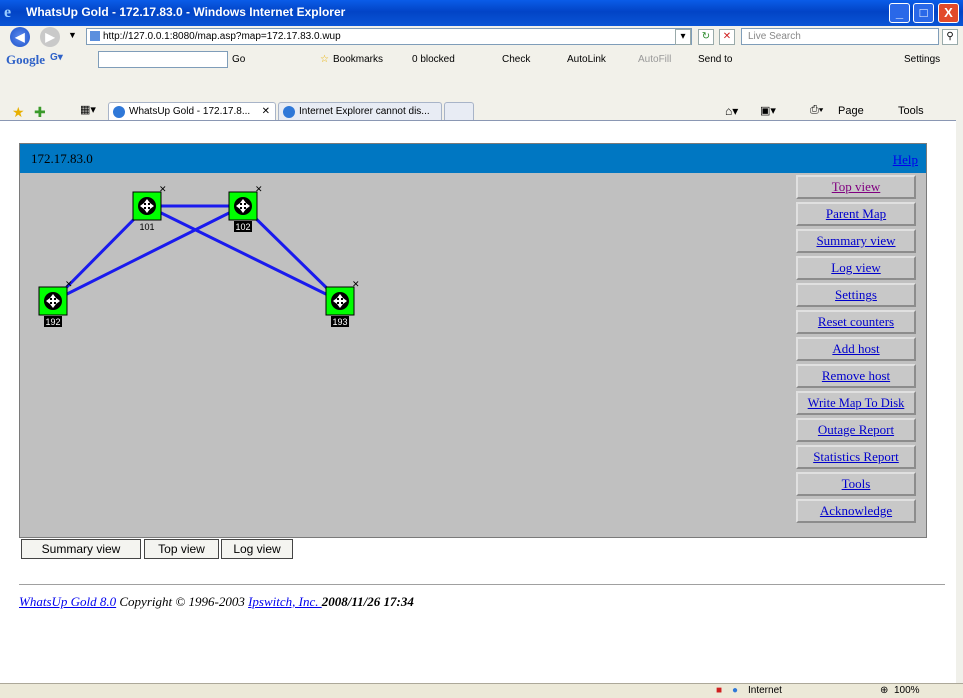 This screenshot has width=963, height=698. Describe the element at coordinates (163, 59) in the screenshot. I see `google-search-input` at that location.